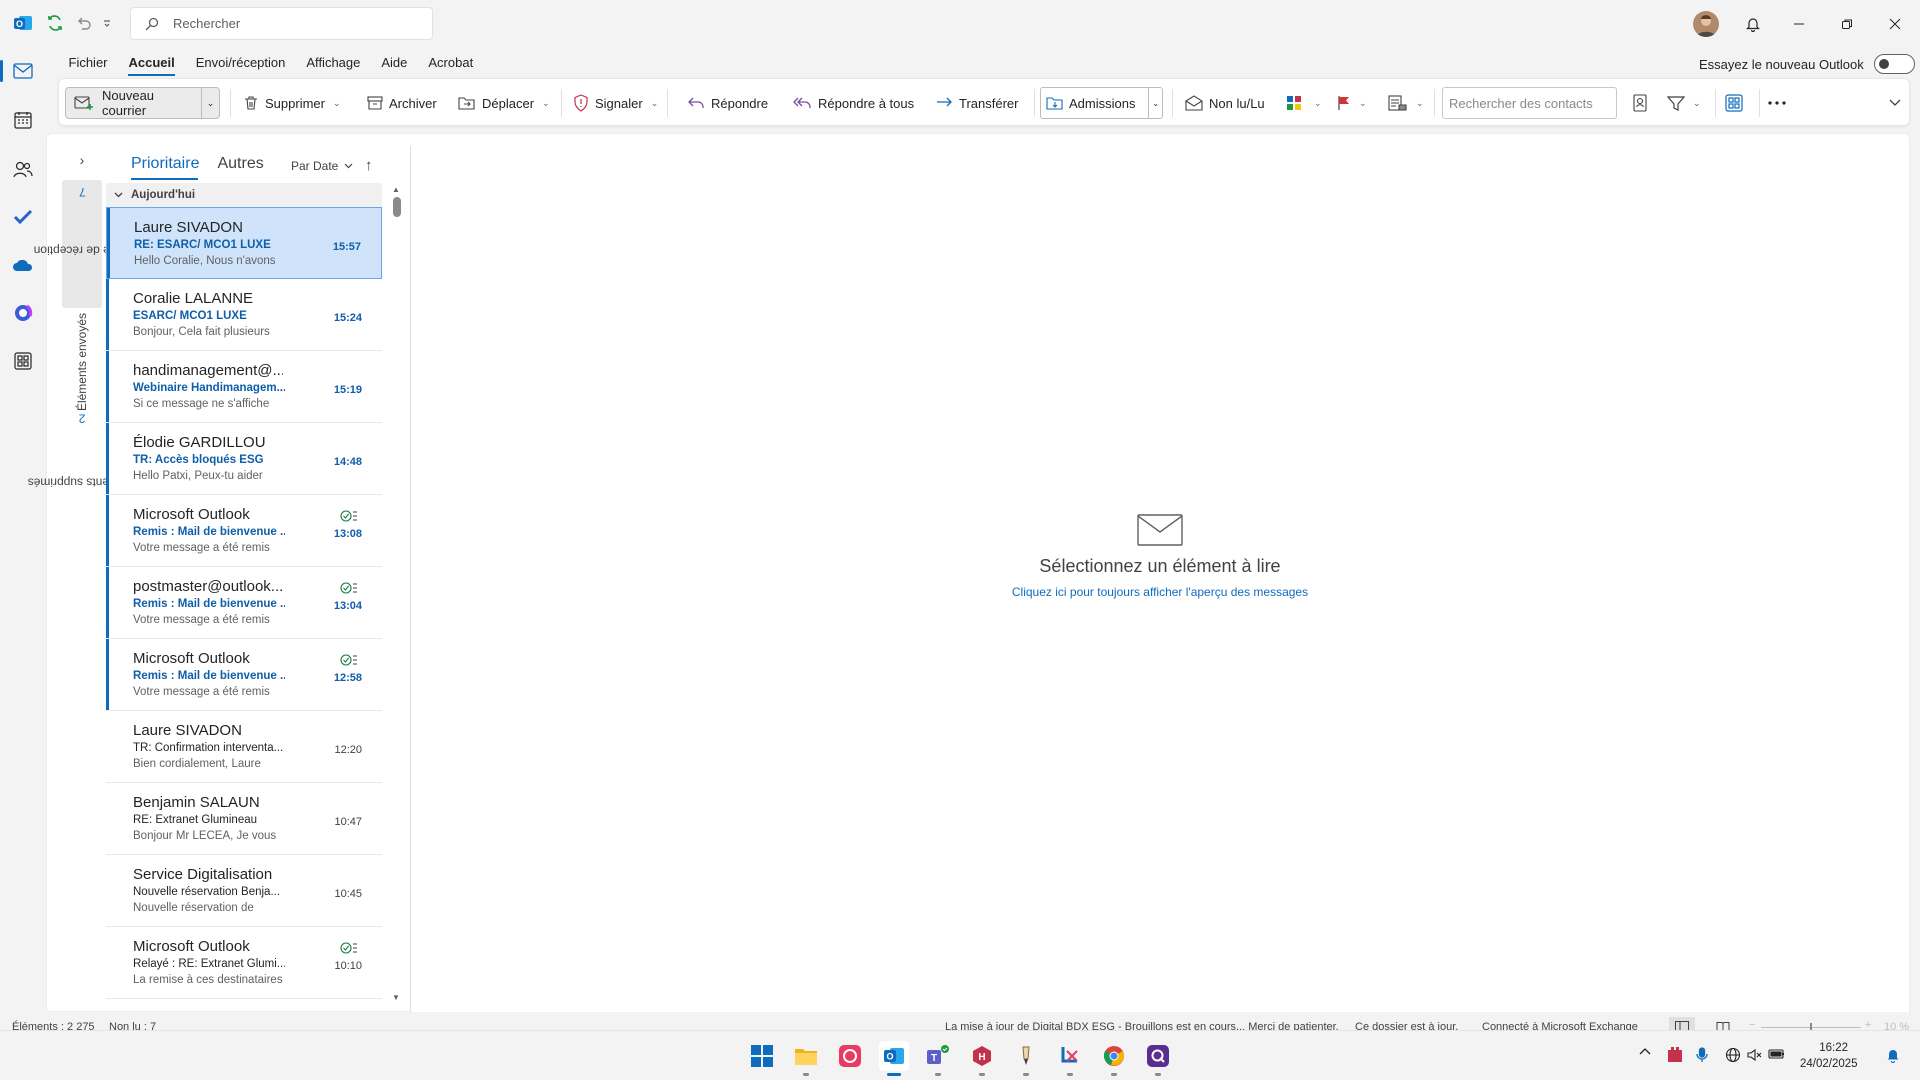 This screenshot has height=1080, width=1920. I want to click on message-sender: Coralie LALANNE, so click(193, 298).